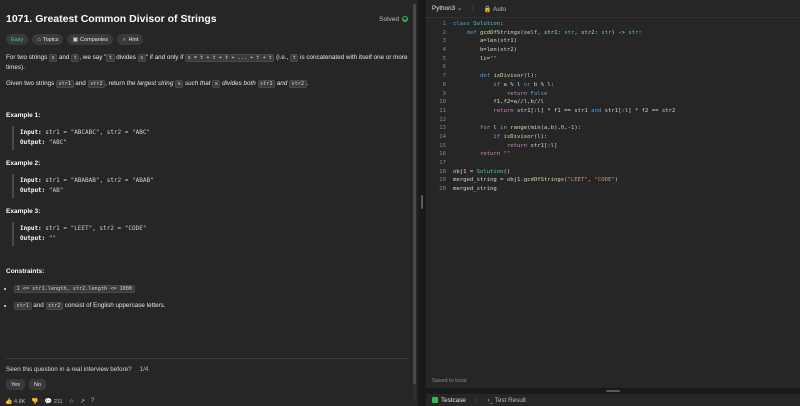  Describe the element at coordinates (209, 401) in the screenshot. I see `problem-footer: 👍 4.8K 👎 💬 211 ☆ ↗ ?` at that location.